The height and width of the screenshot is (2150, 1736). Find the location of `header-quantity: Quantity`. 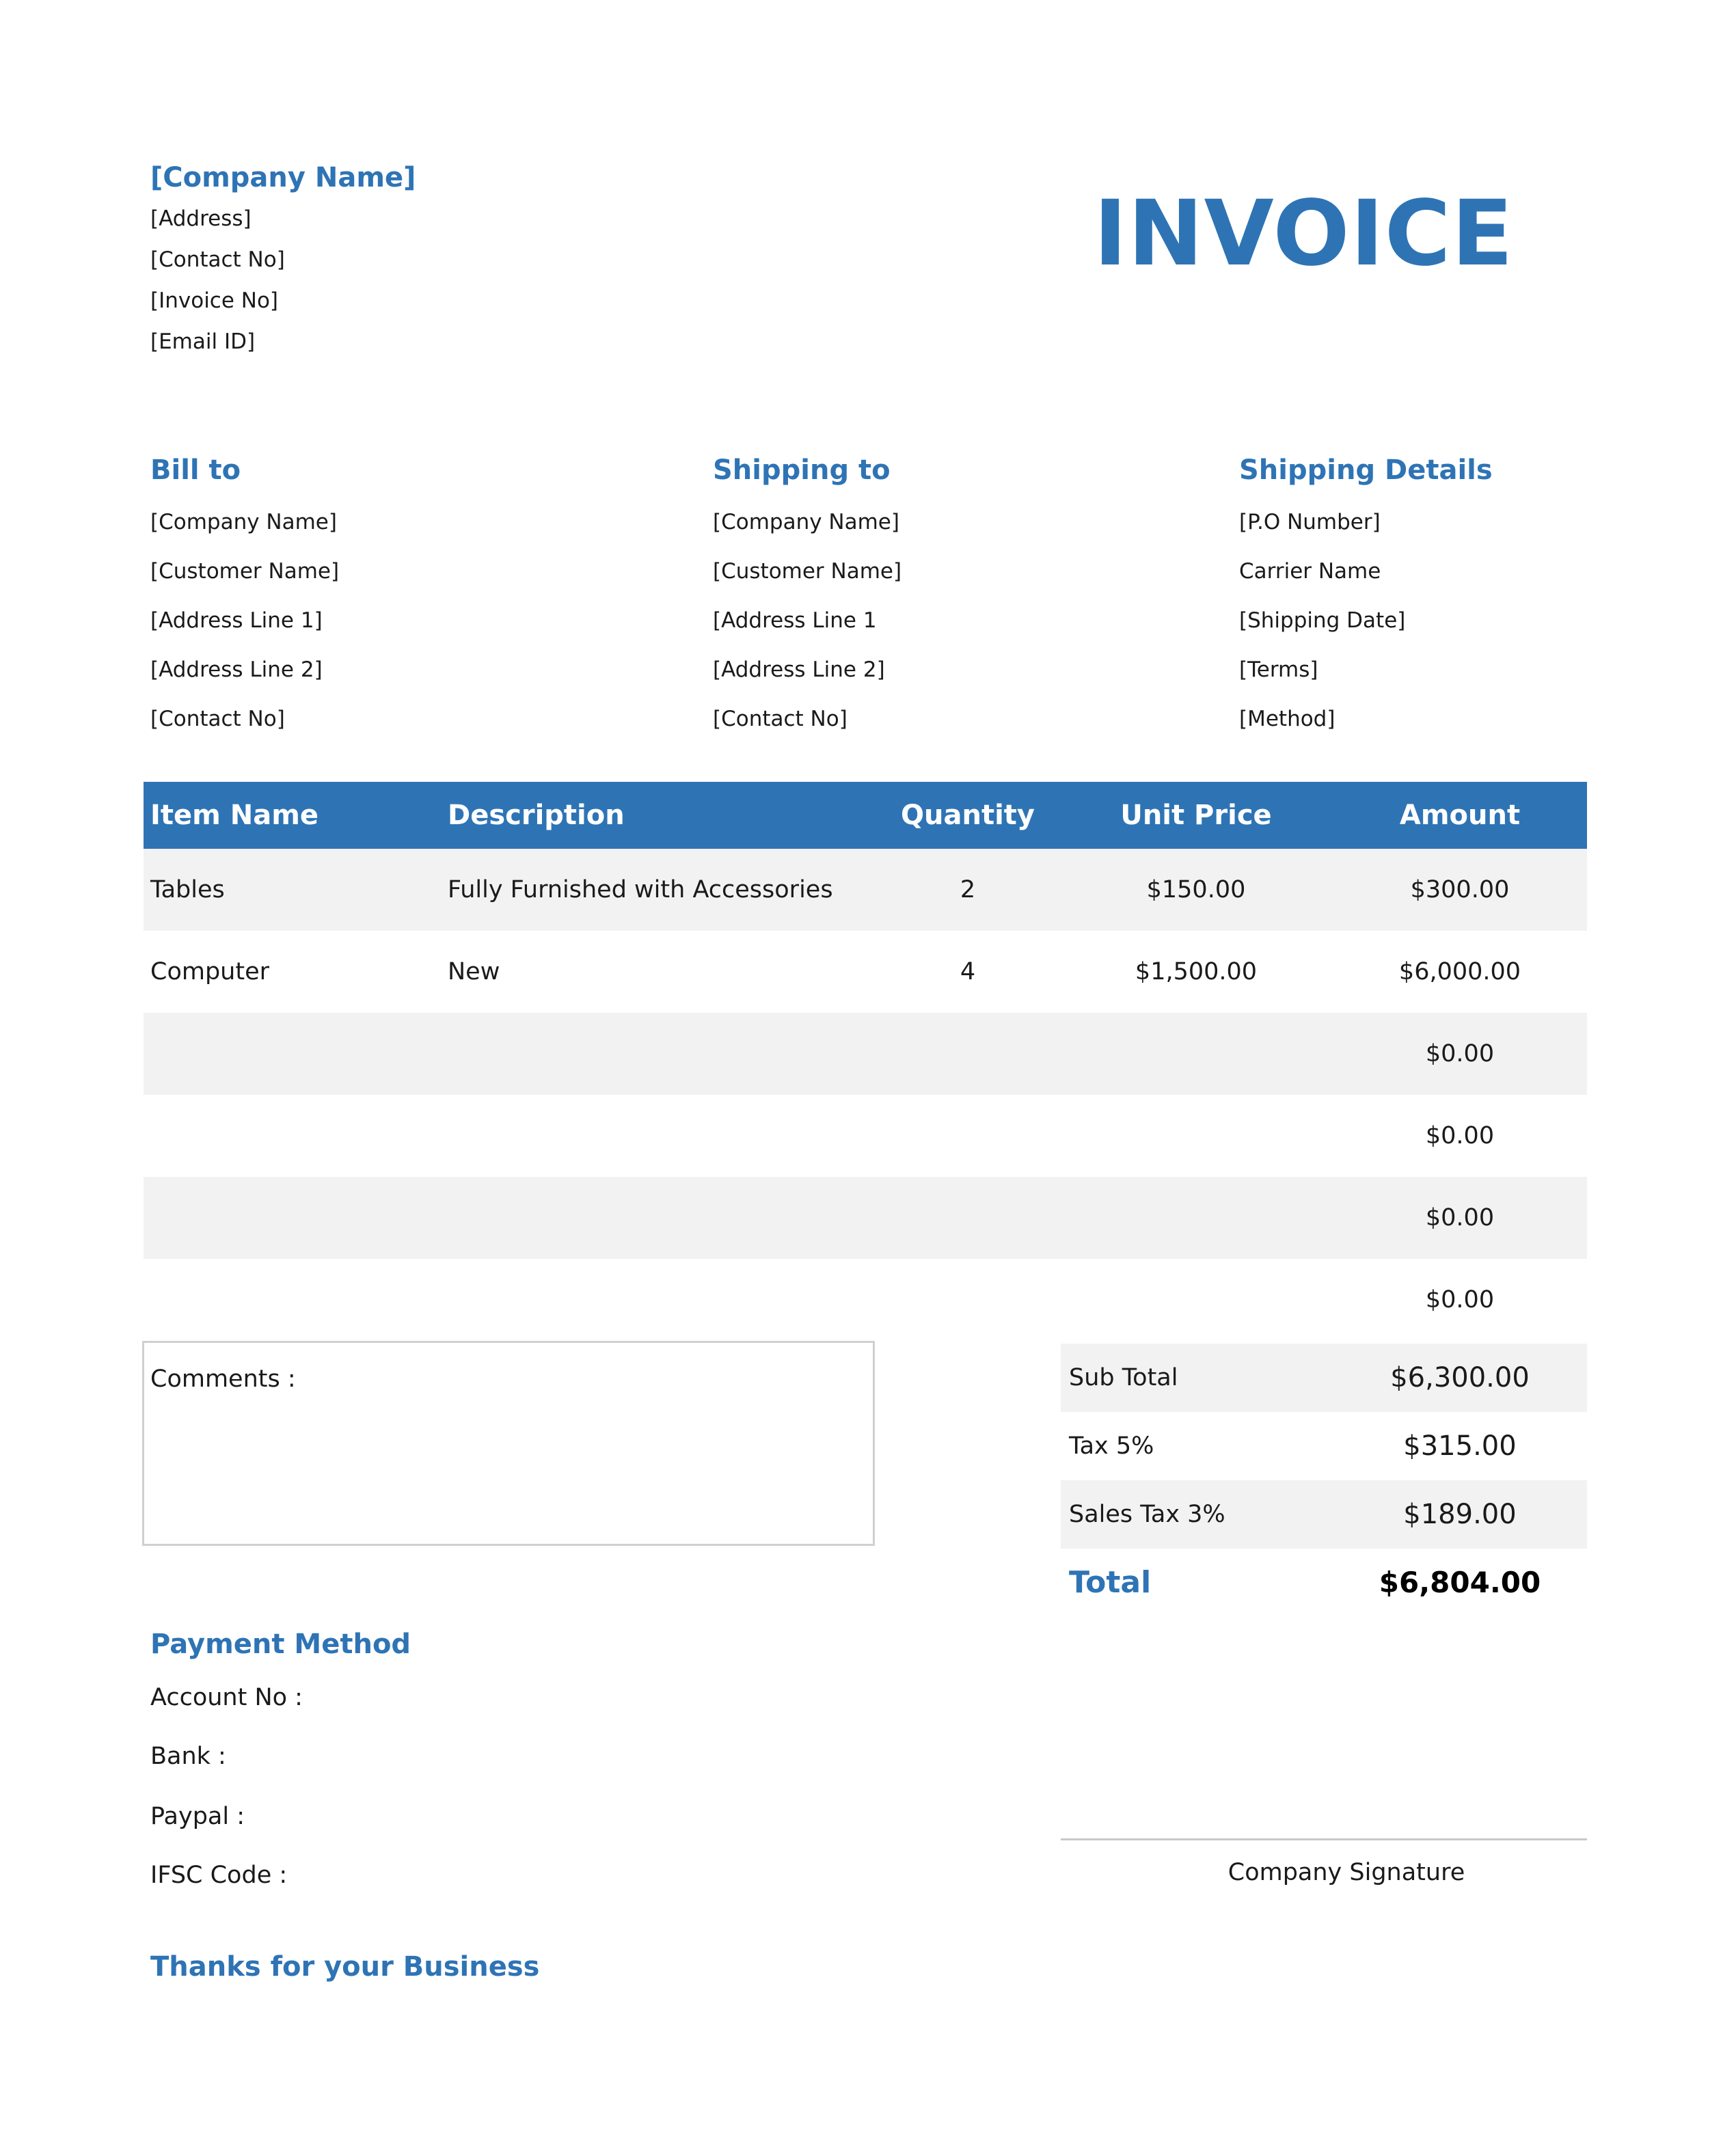

header-quantity: Quantity is located at coordinates (968, 815).